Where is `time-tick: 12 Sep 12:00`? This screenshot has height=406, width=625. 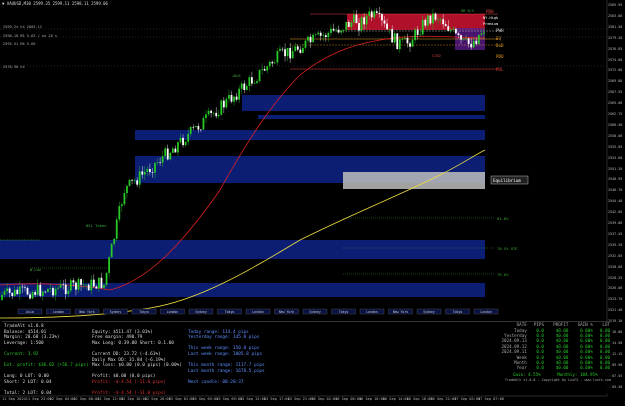
time-tick: 12 Sep 12:00 is located at coordinates (110, 399).